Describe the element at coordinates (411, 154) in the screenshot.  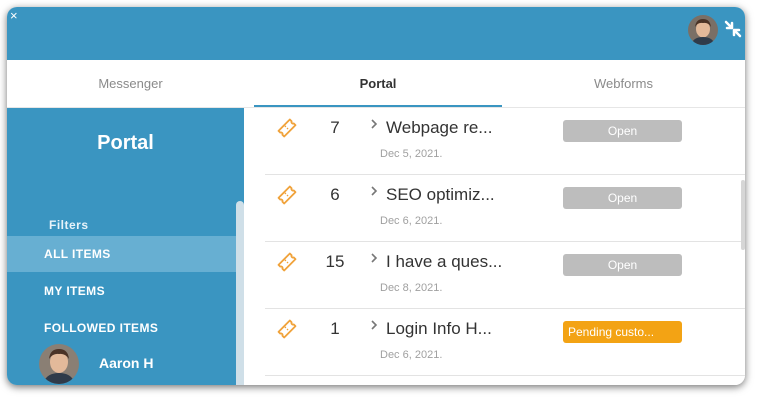
I see `ticket-date: Dec 5, 2021.` at that location.